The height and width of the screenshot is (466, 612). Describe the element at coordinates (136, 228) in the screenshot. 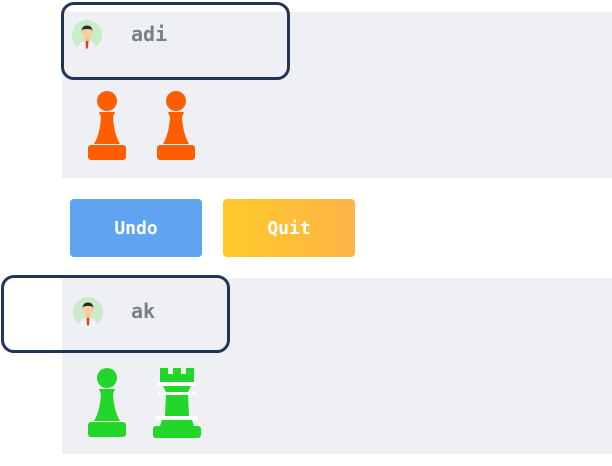

I see `undo-button: Undo` at that location.